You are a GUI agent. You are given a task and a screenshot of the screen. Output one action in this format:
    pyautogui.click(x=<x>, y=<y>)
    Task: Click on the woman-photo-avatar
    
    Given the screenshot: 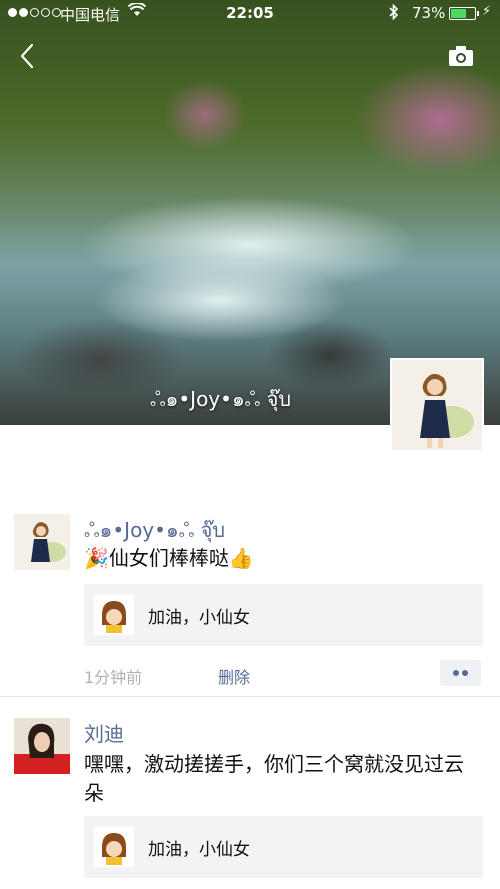 What is the action you would take?
    pyautogui.click(x=42, y=746)
    